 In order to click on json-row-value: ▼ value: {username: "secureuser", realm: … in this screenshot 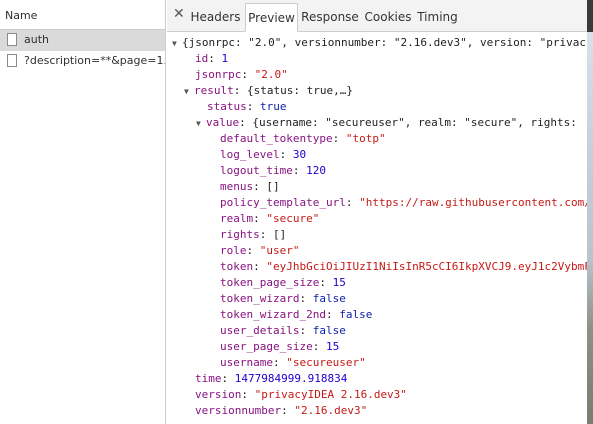, I will do `click(386, 123)`.